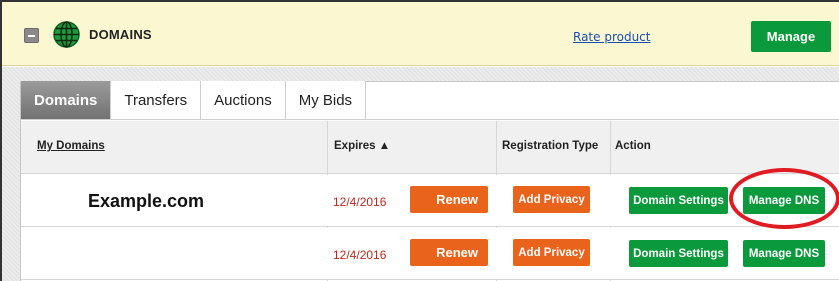 The width and height of the screenshot is (839, 281). What do you see at coordinates (784, 198) in the screenshot?
I see `highlight-circle` at bounding box center [784, 198].